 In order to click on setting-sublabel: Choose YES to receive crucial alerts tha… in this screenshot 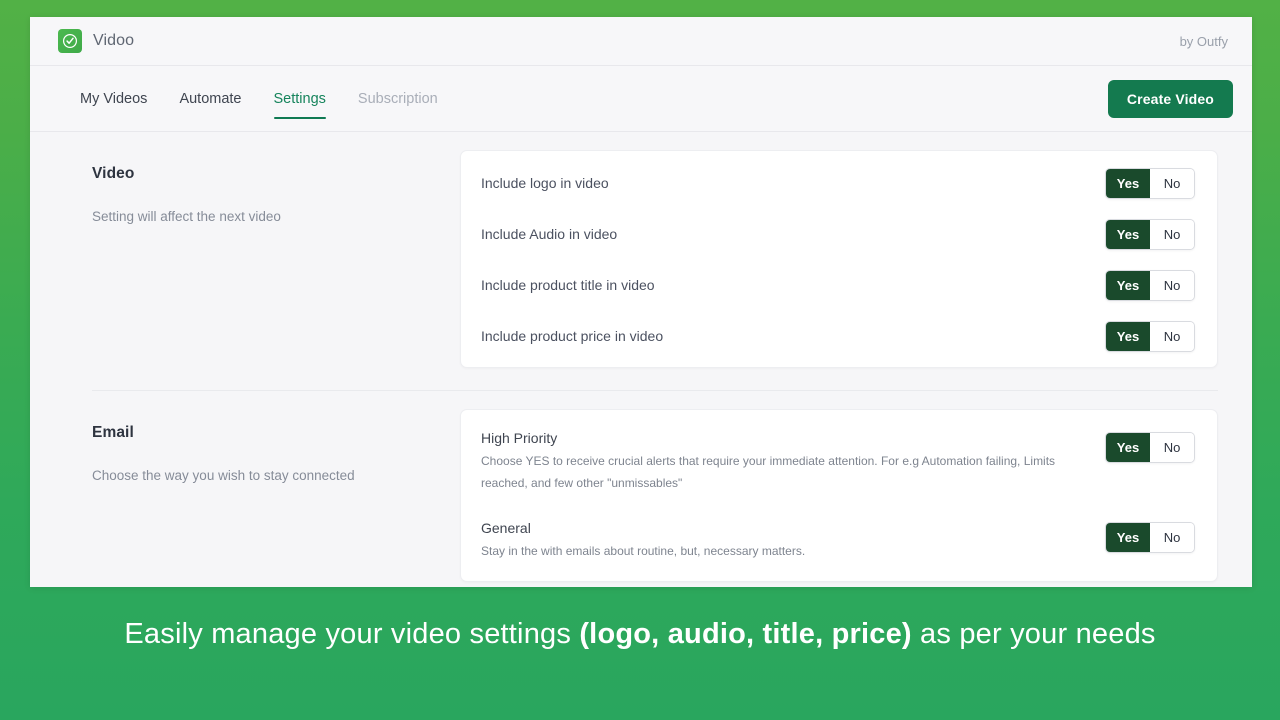, I will do `click(768, 472)`.